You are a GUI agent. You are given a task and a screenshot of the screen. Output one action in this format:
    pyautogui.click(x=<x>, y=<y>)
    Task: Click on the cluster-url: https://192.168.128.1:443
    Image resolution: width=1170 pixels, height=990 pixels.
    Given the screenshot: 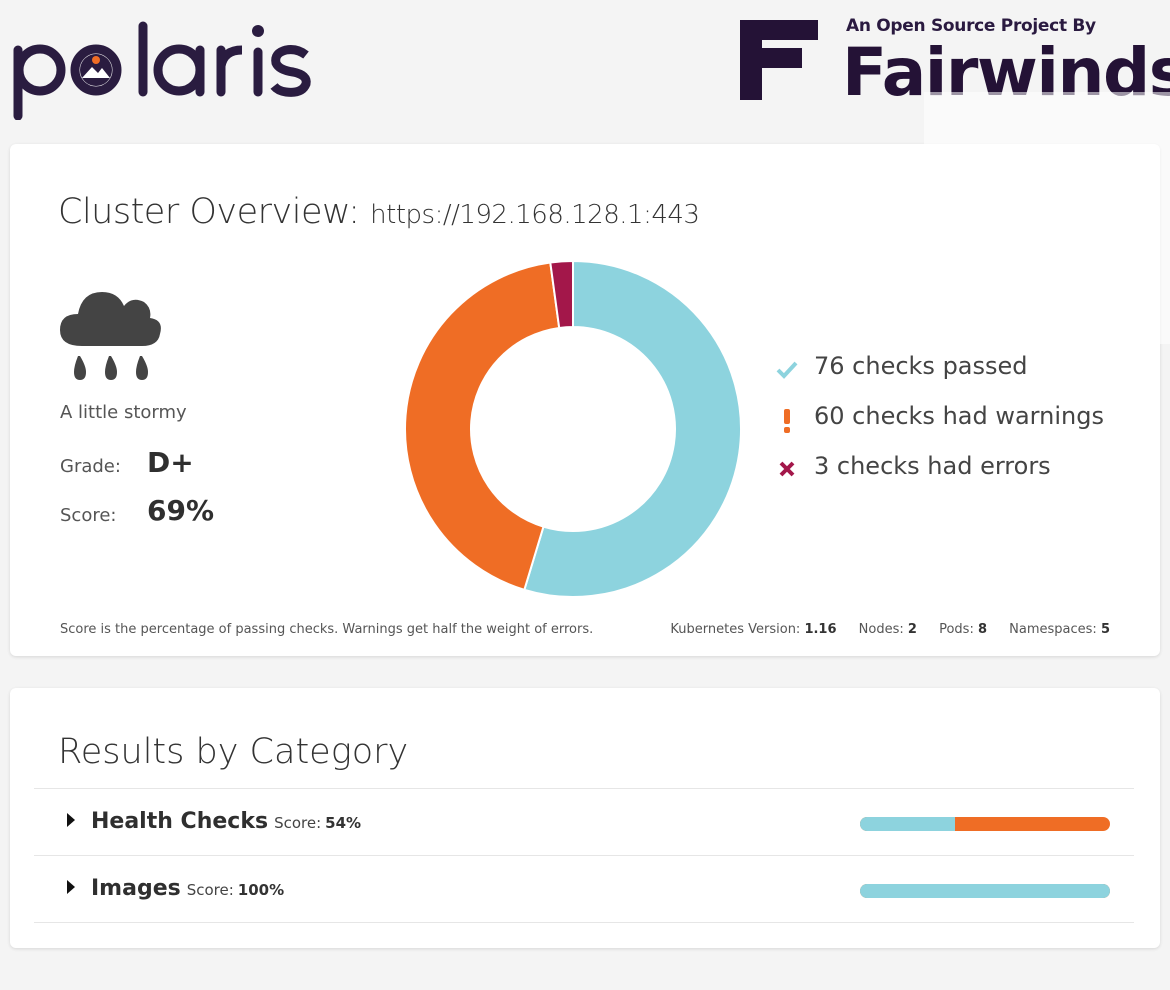 What is the action you would take?
    pyautogui.click(x=535, y=215)
    